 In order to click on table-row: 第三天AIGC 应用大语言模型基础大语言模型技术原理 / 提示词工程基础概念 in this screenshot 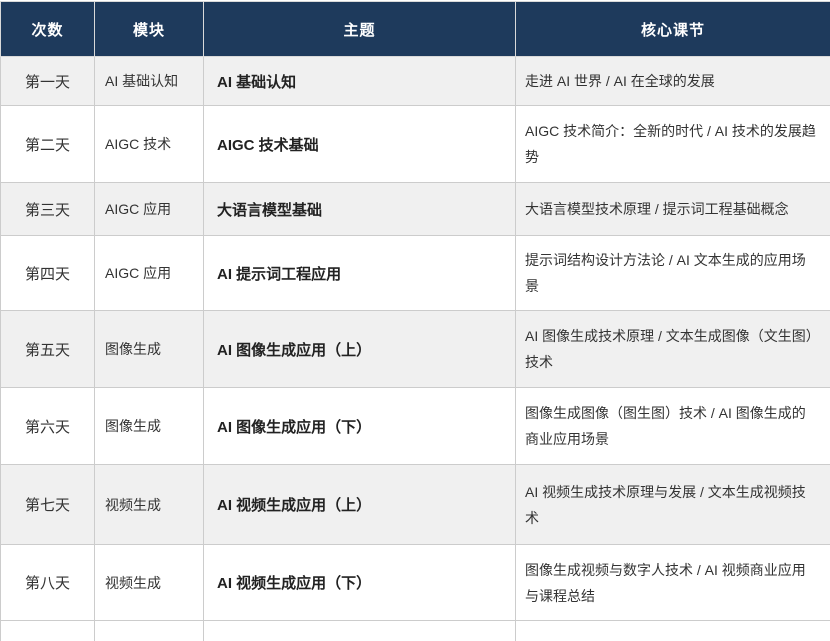, I will do `click(415, 209)`.